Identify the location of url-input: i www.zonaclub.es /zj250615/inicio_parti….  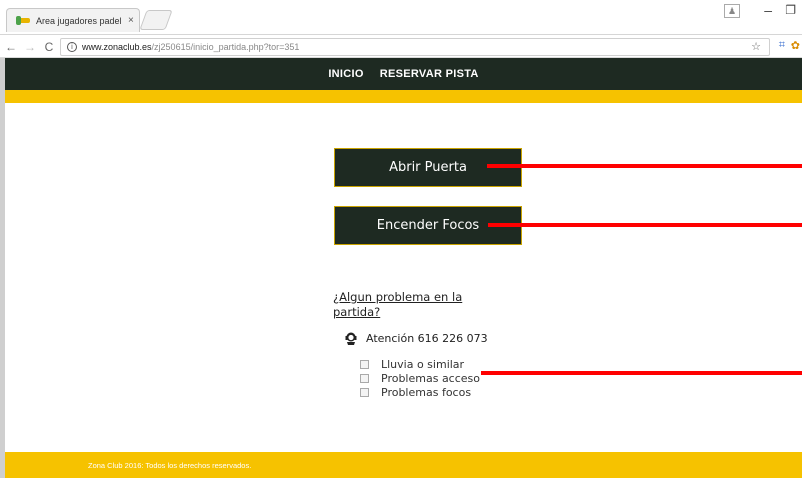
(415, 47).